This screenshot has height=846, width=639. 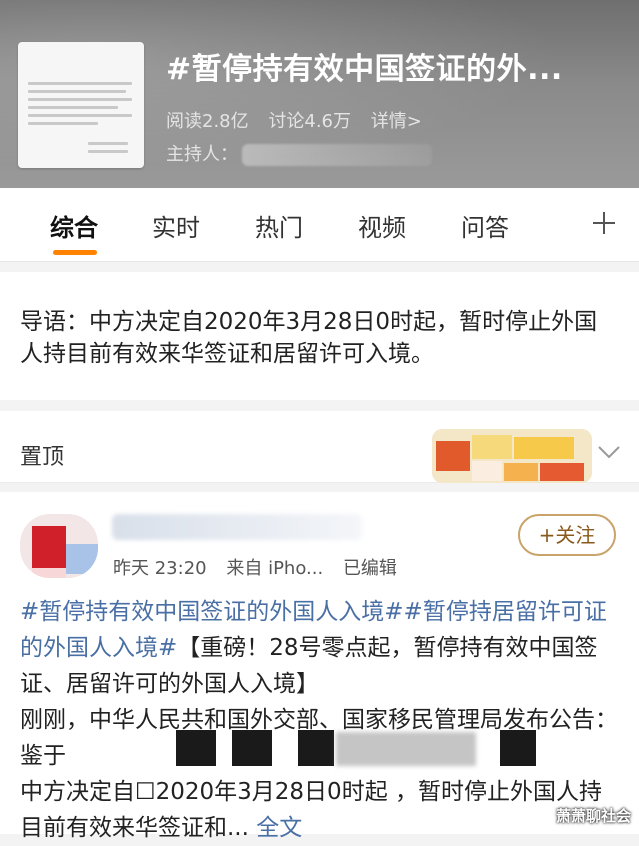 What do you see at coordinates (74, 225) in the screenshot?
I see `tab-comprehensive: 综合` at bounding box center [74, 225].